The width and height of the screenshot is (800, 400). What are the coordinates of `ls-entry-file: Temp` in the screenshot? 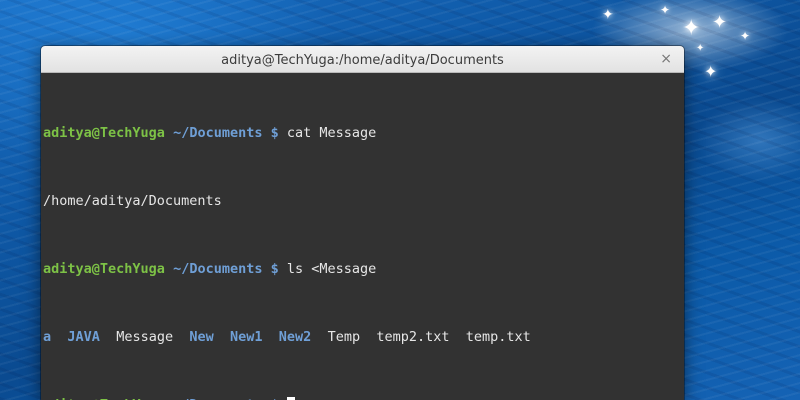 It's located at (344, 337).